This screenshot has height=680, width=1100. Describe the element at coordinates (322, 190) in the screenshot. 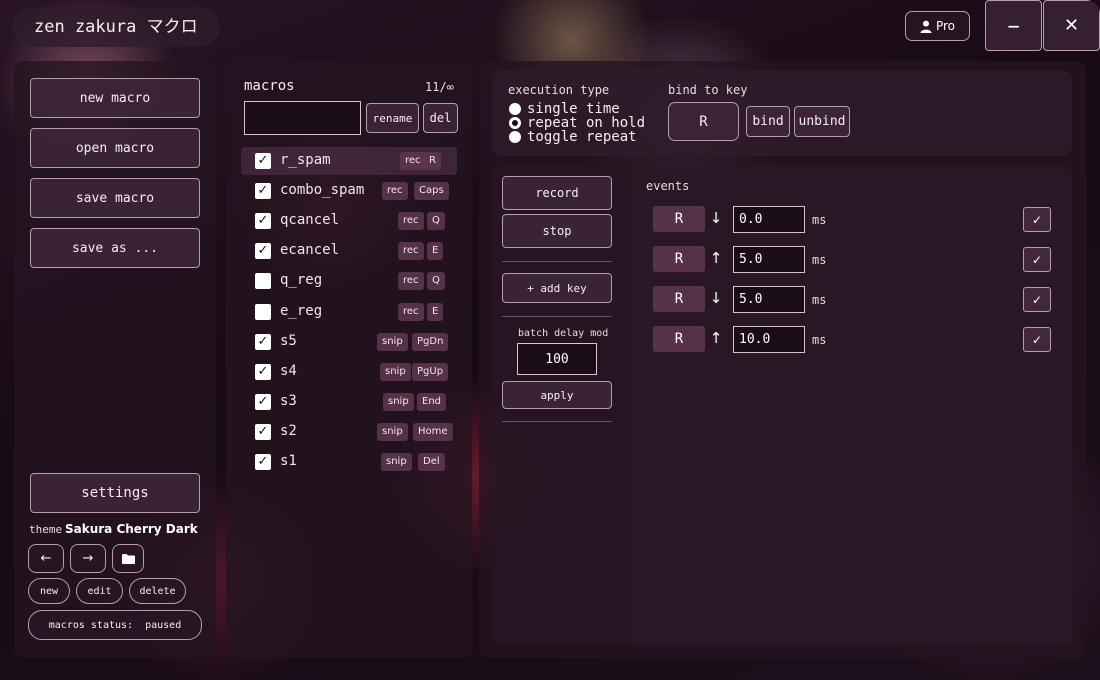

I see `macro-name: combo_spam` at that location.